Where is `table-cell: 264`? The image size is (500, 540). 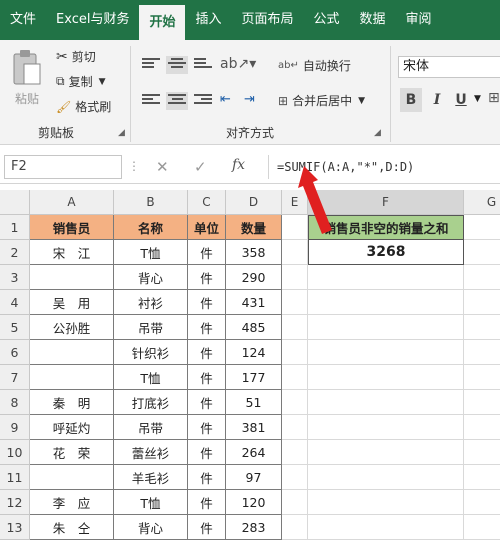 table-cell: 264 is located at coordinates (254, 452).